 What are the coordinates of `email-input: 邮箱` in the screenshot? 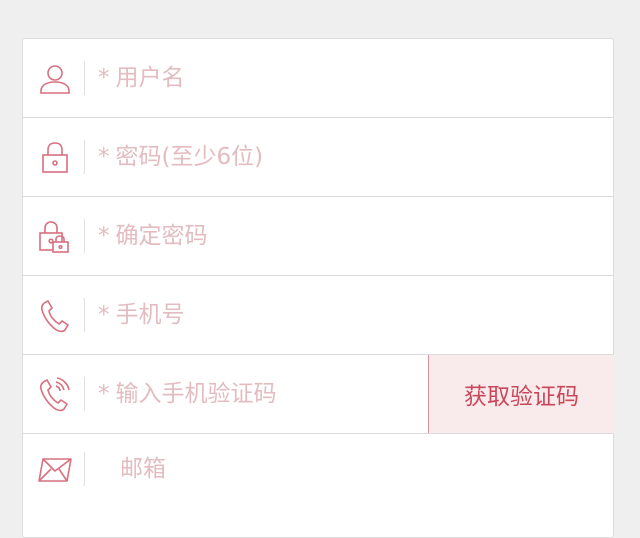 It's located at (143, 469).